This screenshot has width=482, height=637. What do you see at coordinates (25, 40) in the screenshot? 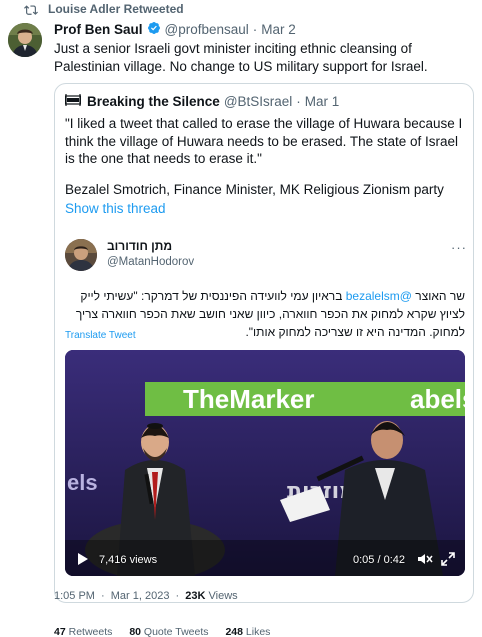
I see `avatar` at bounding box center [25, 40].